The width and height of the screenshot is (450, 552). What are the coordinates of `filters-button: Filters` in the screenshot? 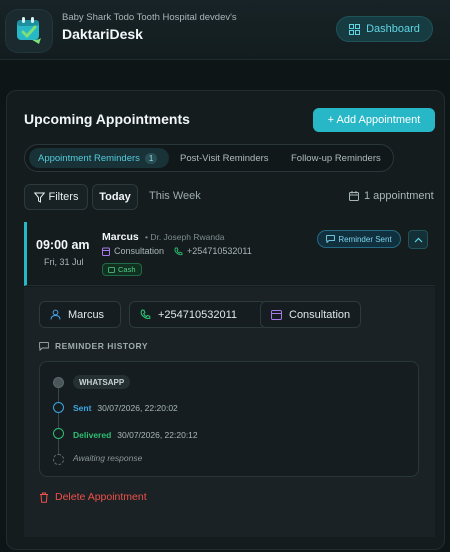 It's located at (56, 197).